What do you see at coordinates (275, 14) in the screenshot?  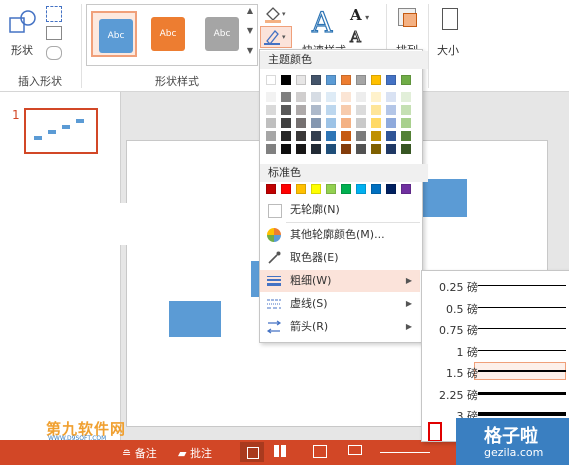 I see `shape-fill-button: ▾` at bounding box center [275, 14].